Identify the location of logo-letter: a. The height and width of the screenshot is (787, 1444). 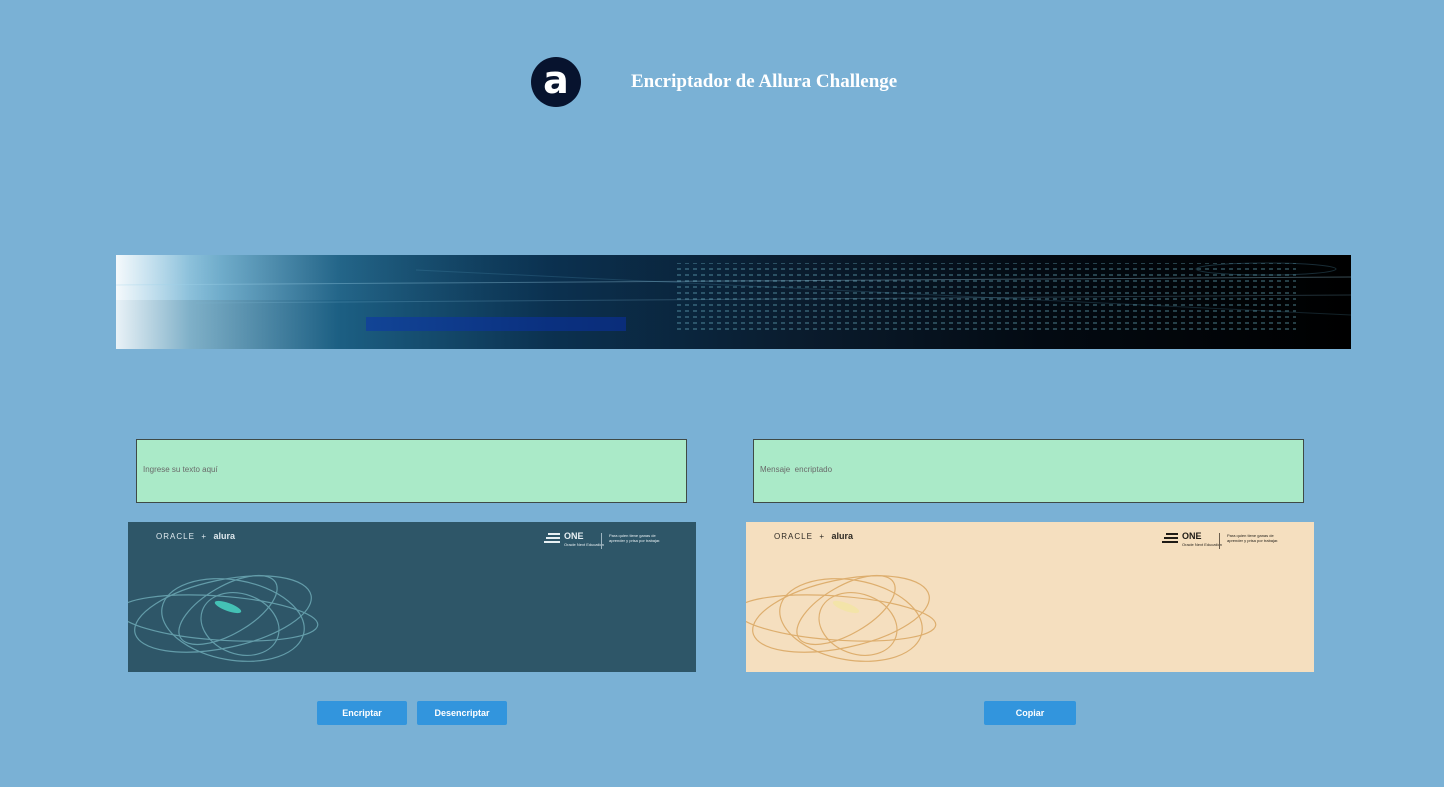
(556, 80).